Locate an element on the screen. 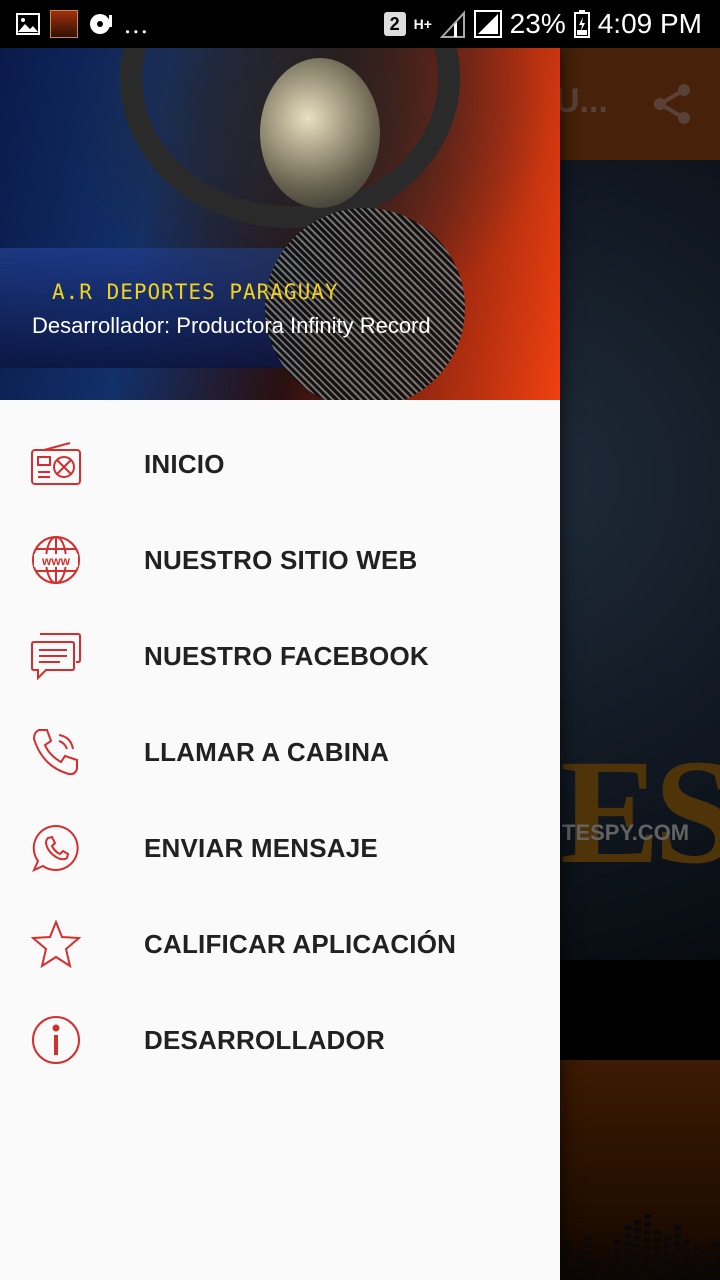 Image resolution: width=720 pixels, height=1280 pixels. app-notification-icon is located at coordinates (64, 24).